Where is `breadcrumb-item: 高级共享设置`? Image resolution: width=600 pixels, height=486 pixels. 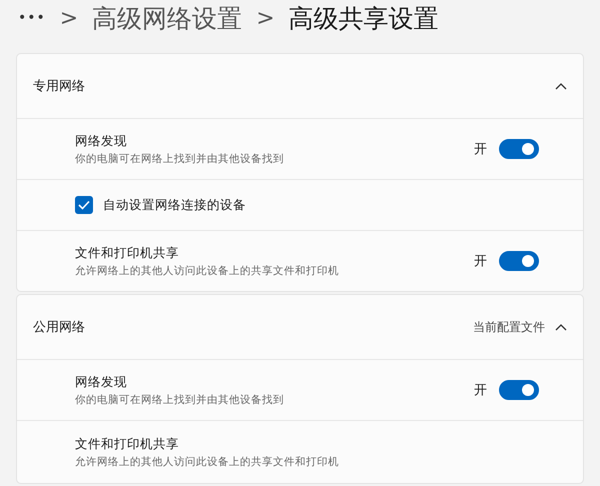
breadcrumb-item: 高级共享设置 is located at coordinates (363, 18).